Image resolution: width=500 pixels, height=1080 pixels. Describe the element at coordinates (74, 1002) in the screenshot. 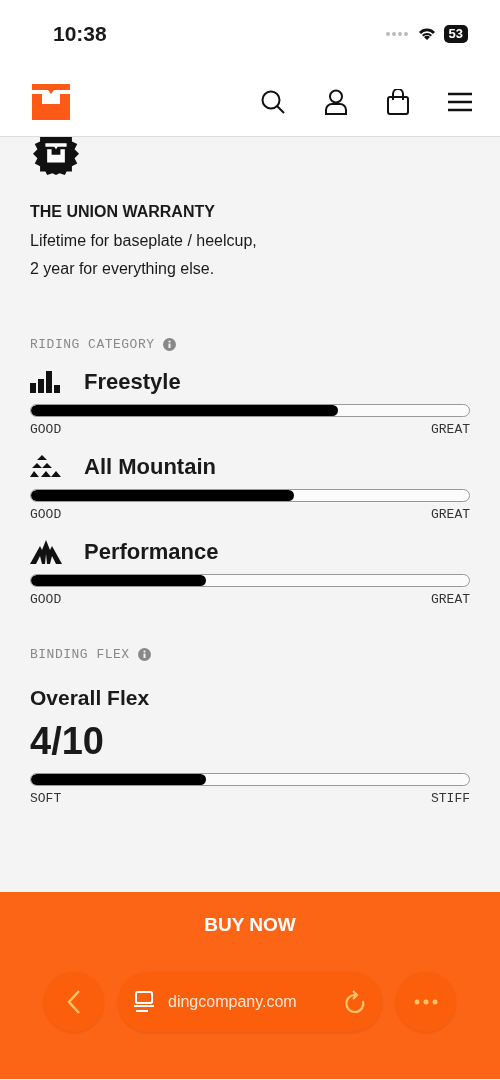

I see `chevron-left-icon` at that location.